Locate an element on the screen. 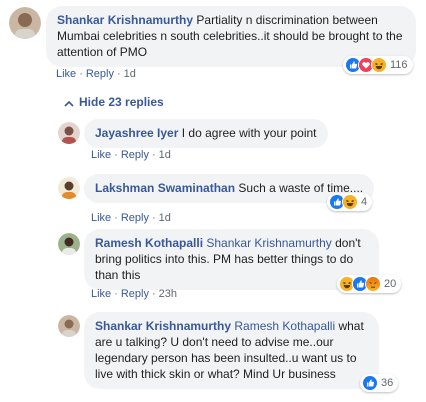 This screenshot has height=402, width=426. reaction-summary: 36 is located at coordinates (379, 383).